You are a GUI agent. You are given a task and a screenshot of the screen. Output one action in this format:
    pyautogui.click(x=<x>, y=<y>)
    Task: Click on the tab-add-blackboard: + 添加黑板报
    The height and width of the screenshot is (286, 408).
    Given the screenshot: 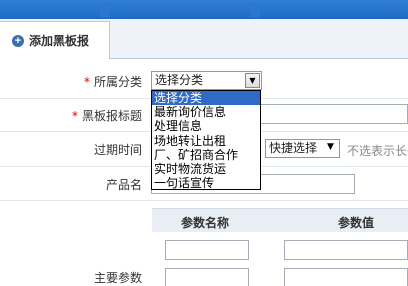 What is the action you would take?
    pyautogui.click(x=55, y=40)
    